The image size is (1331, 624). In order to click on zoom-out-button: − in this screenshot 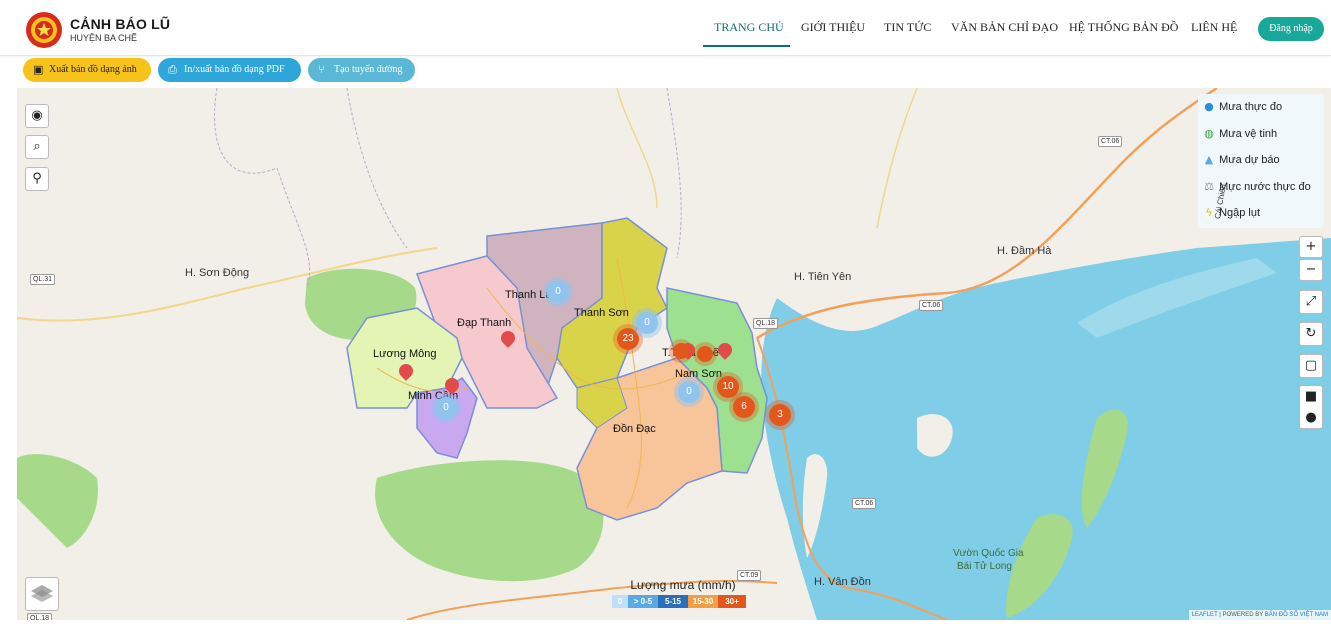, I will do `click(1311, 270)`.